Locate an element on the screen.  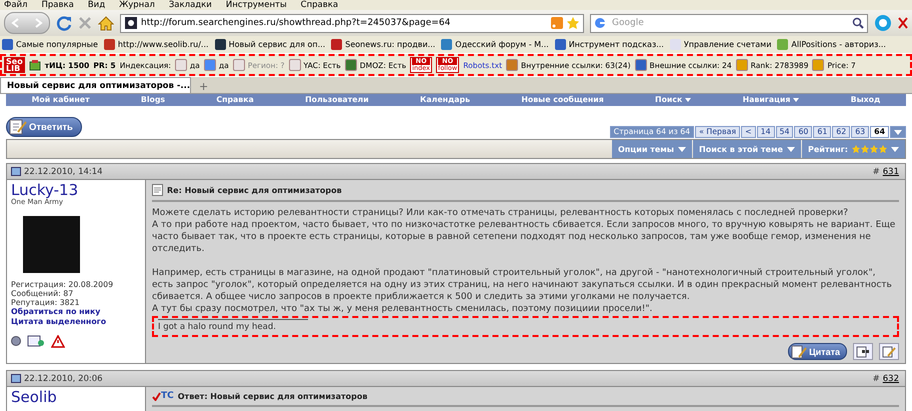
post-text: Можете сделать историю релевантности страницы? Или как-то отмечать страницы, релевантность которых поменялась с последней проверки? is located at coordinates (500, 213).